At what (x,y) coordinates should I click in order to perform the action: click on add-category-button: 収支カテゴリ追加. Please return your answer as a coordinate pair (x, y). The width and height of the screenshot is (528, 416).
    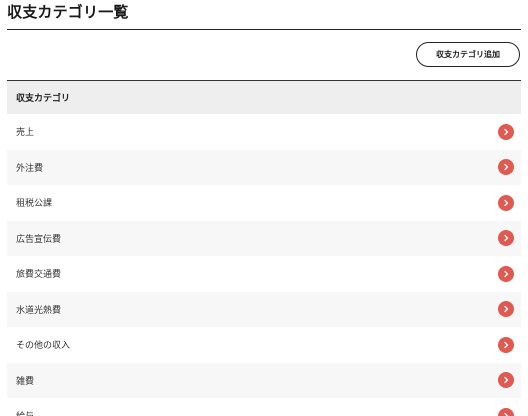
    Looking at the image, I should click on (468, 54).